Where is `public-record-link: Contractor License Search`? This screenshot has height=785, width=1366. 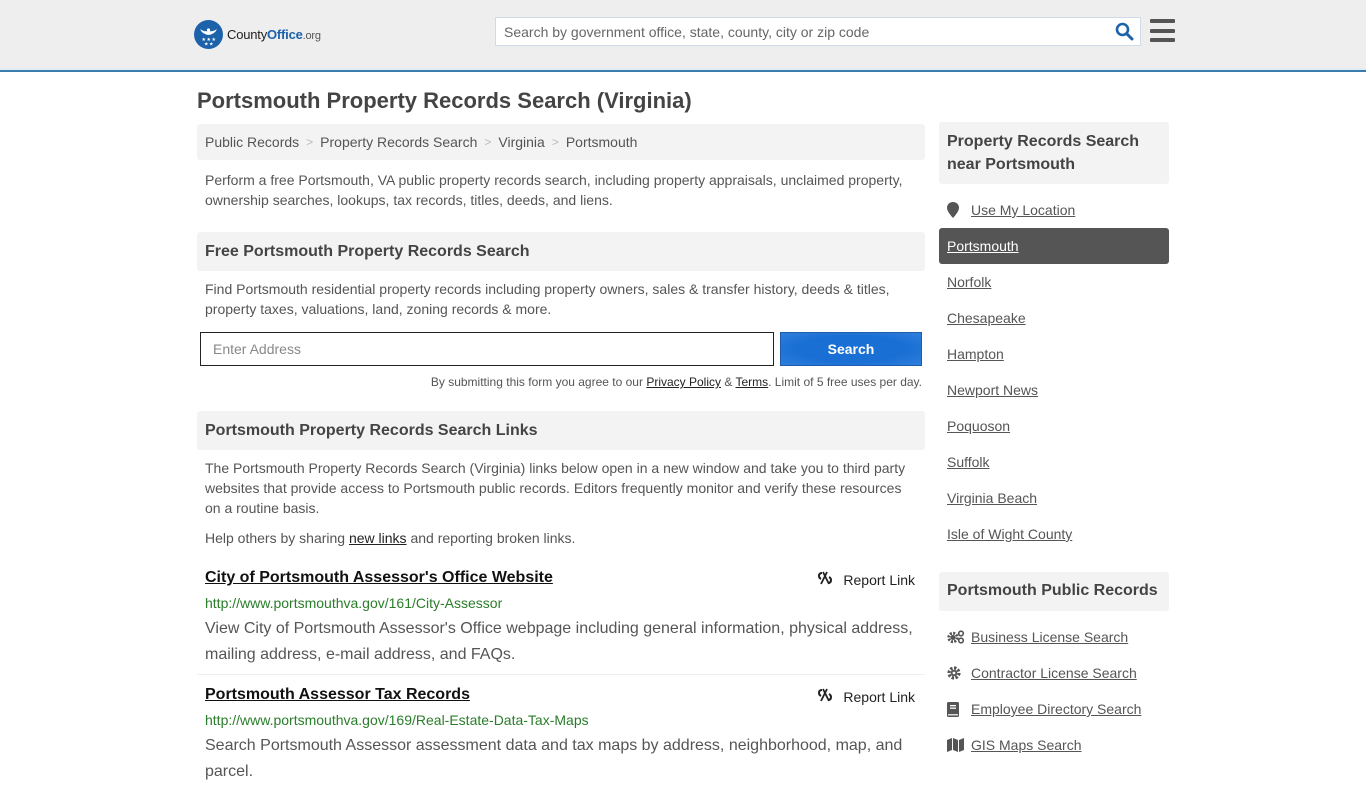 public-record-link: Contractor License Search is located at coordinates (1054, 673).